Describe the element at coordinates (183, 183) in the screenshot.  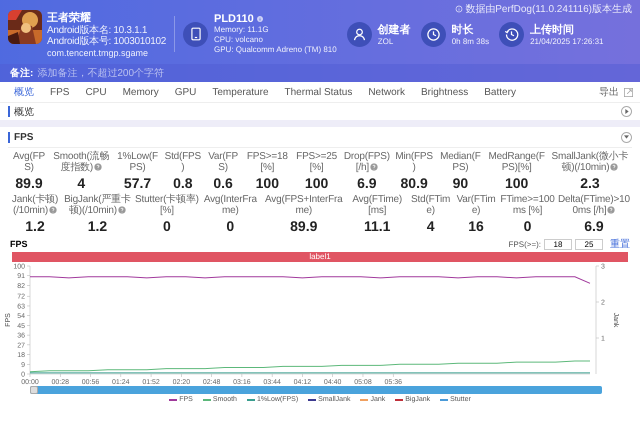
I see `metric-value: 0.8` at that location.